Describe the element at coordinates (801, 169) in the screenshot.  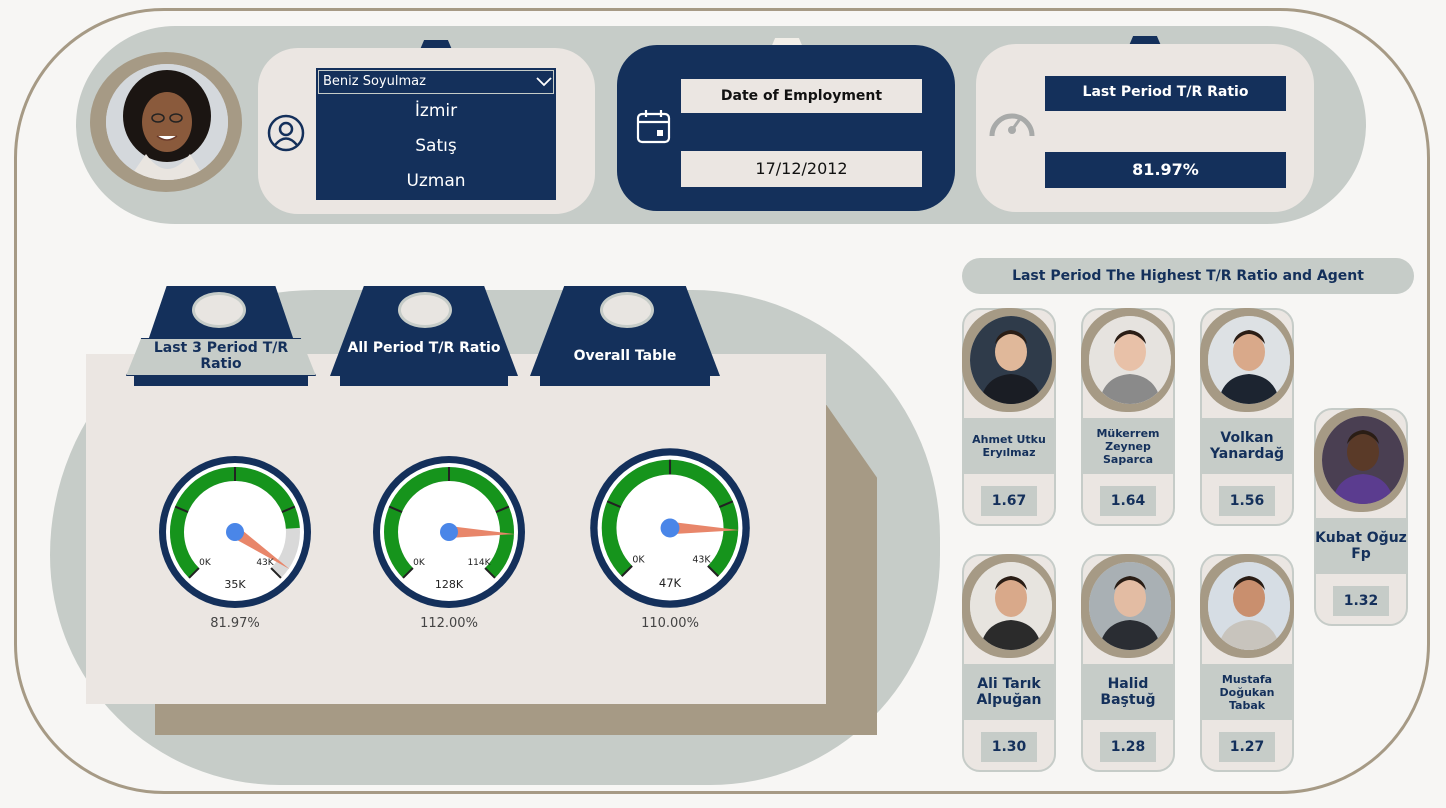
I see `employment-date-value: 17/12/2012` at that location.